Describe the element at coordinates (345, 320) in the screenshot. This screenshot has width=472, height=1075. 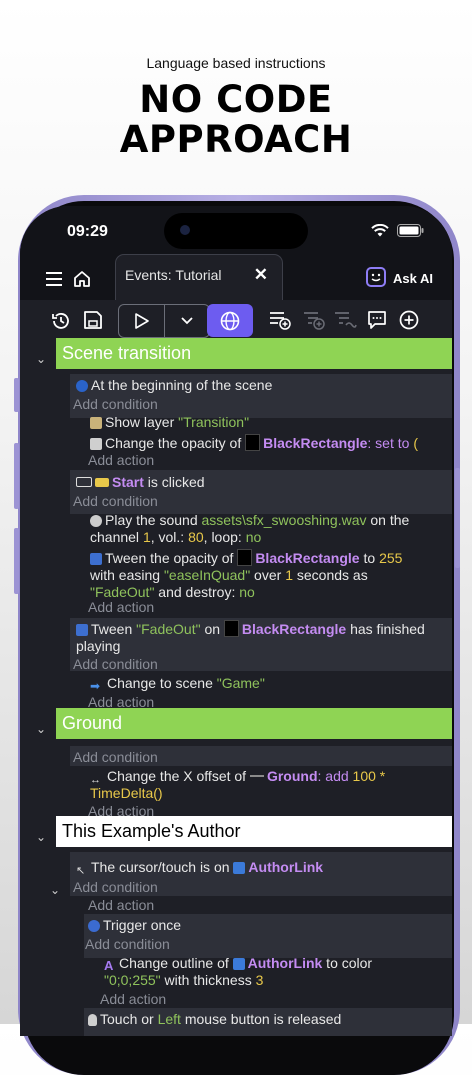
I see `add-other-icon` at that location.